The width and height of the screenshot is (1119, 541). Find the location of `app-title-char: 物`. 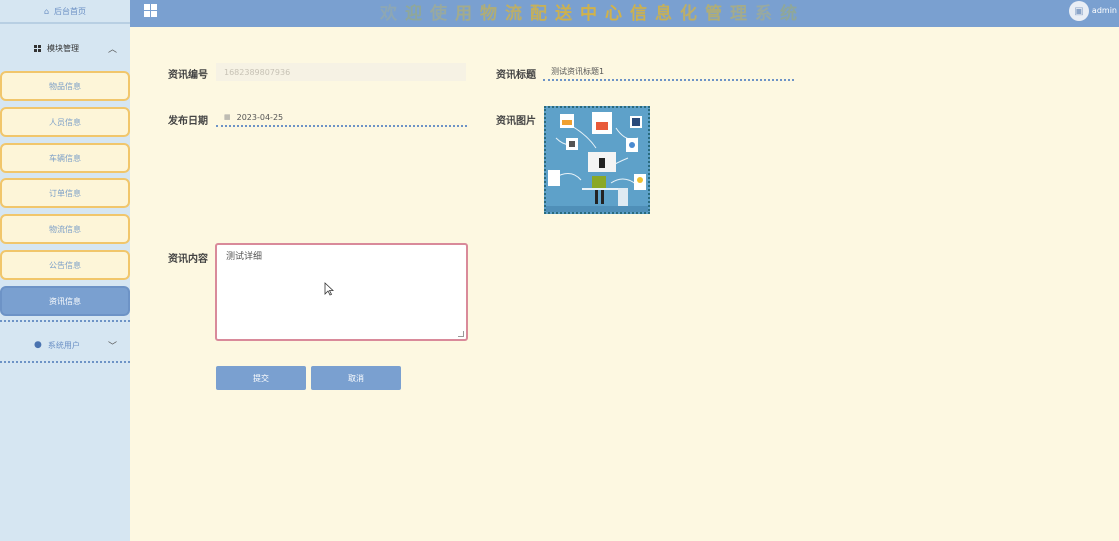

app-title-char: 物 is located at coordinates (492, 13).